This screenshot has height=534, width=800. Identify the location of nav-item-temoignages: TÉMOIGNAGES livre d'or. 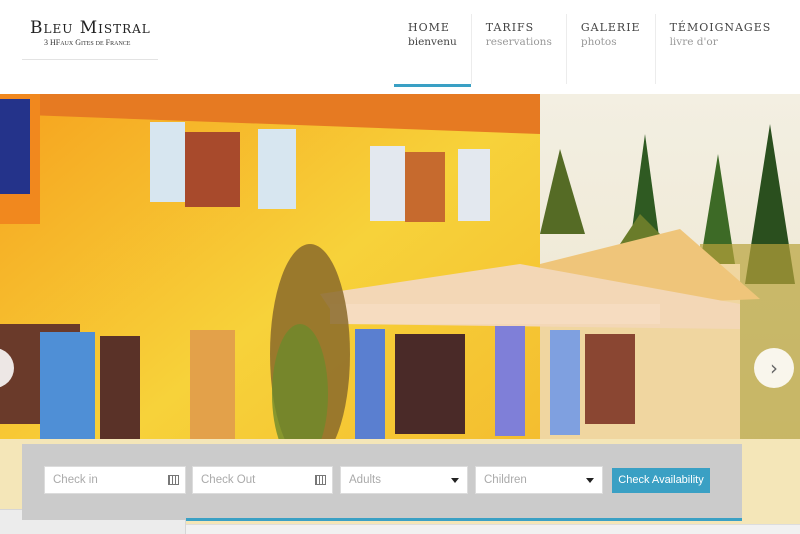
(721, 49).